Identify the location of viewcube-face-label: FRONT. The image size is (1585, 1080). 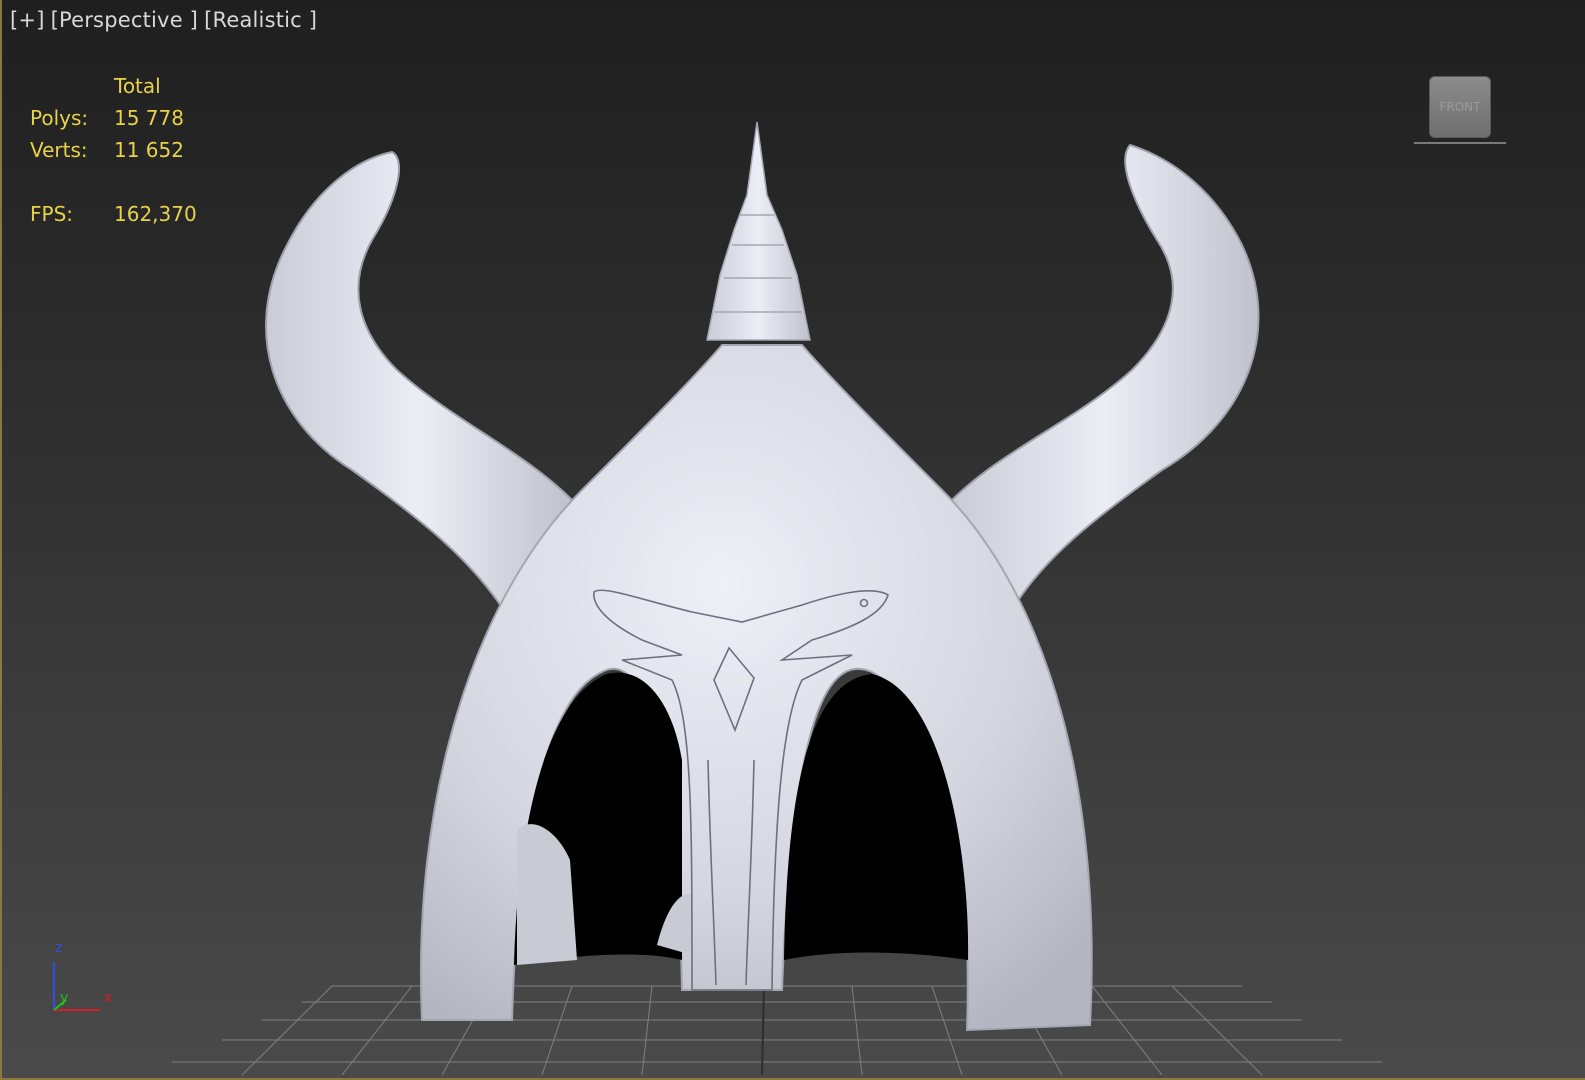
(1460, 107).